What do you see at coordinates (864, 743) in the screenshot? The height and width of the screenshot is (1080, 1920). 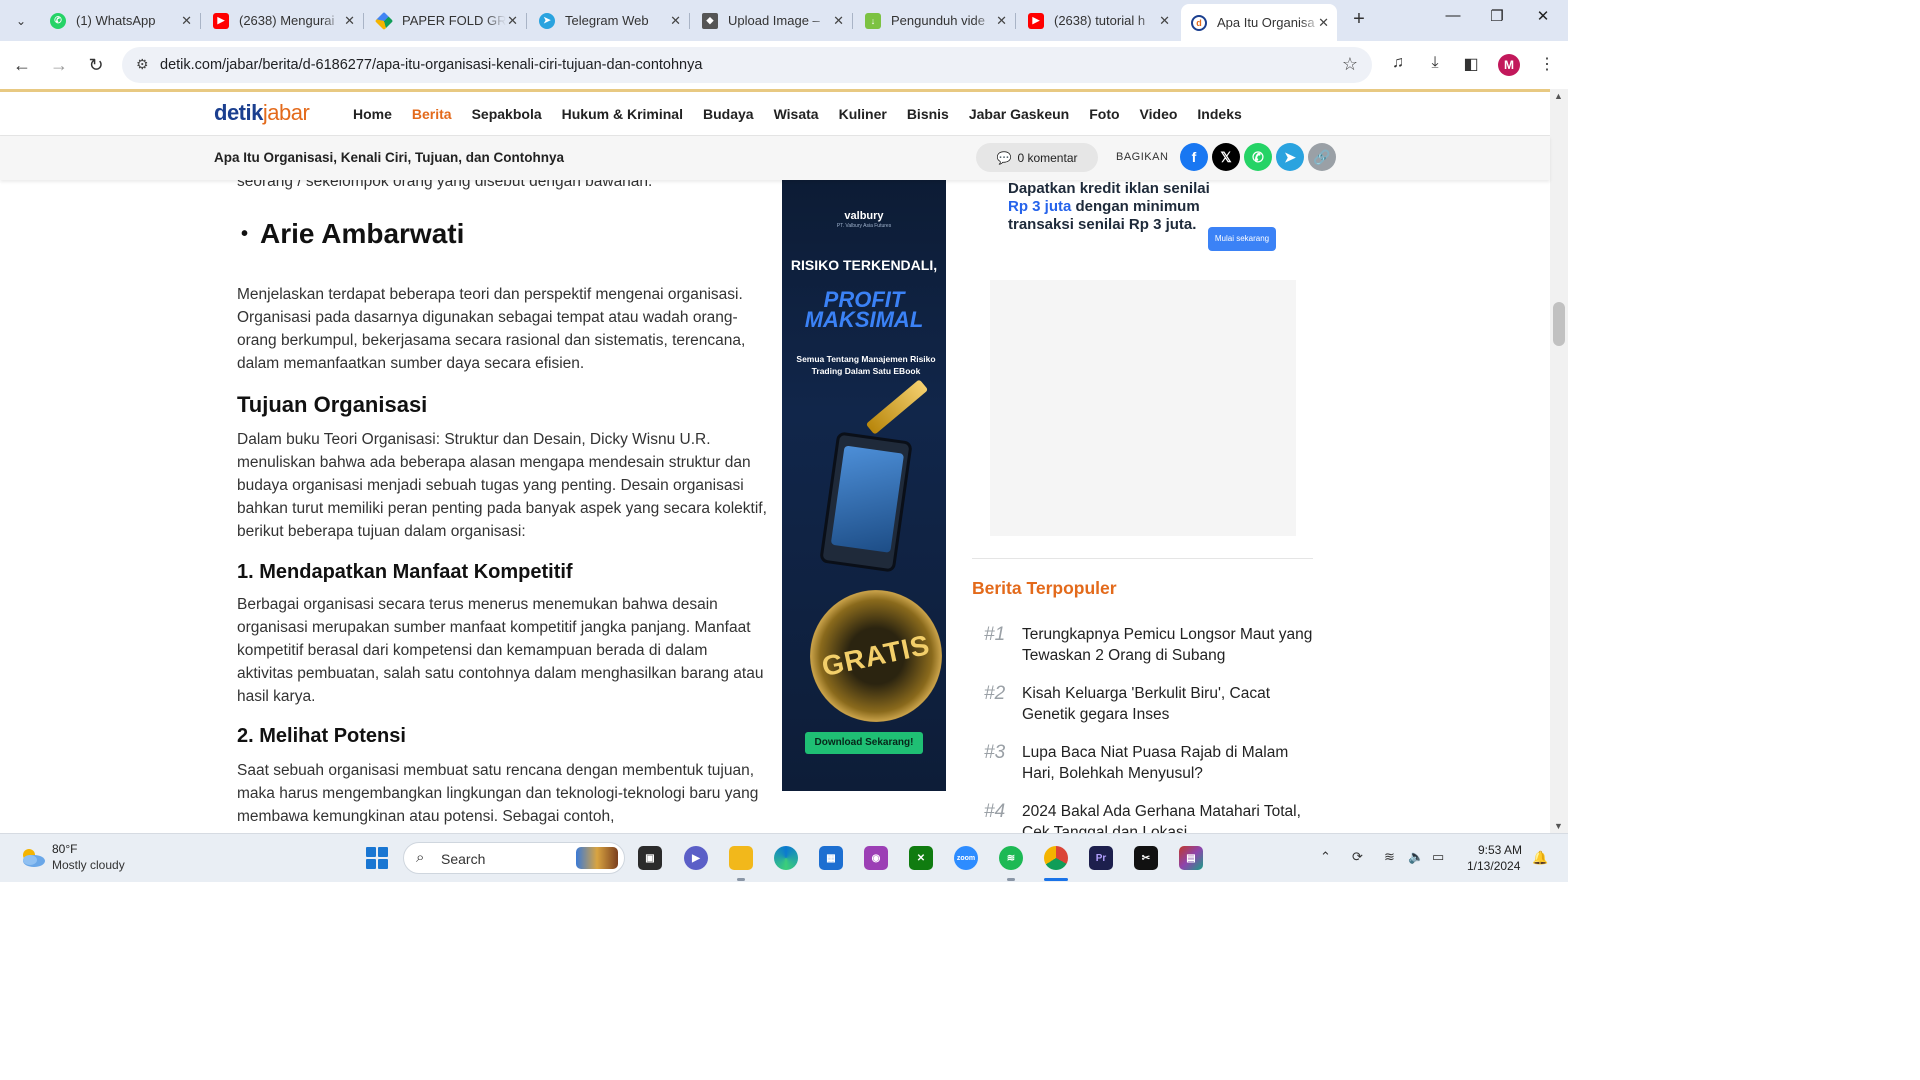 I see `ad-download-button: Download Sekarang!` at bounding box center [864, 743].